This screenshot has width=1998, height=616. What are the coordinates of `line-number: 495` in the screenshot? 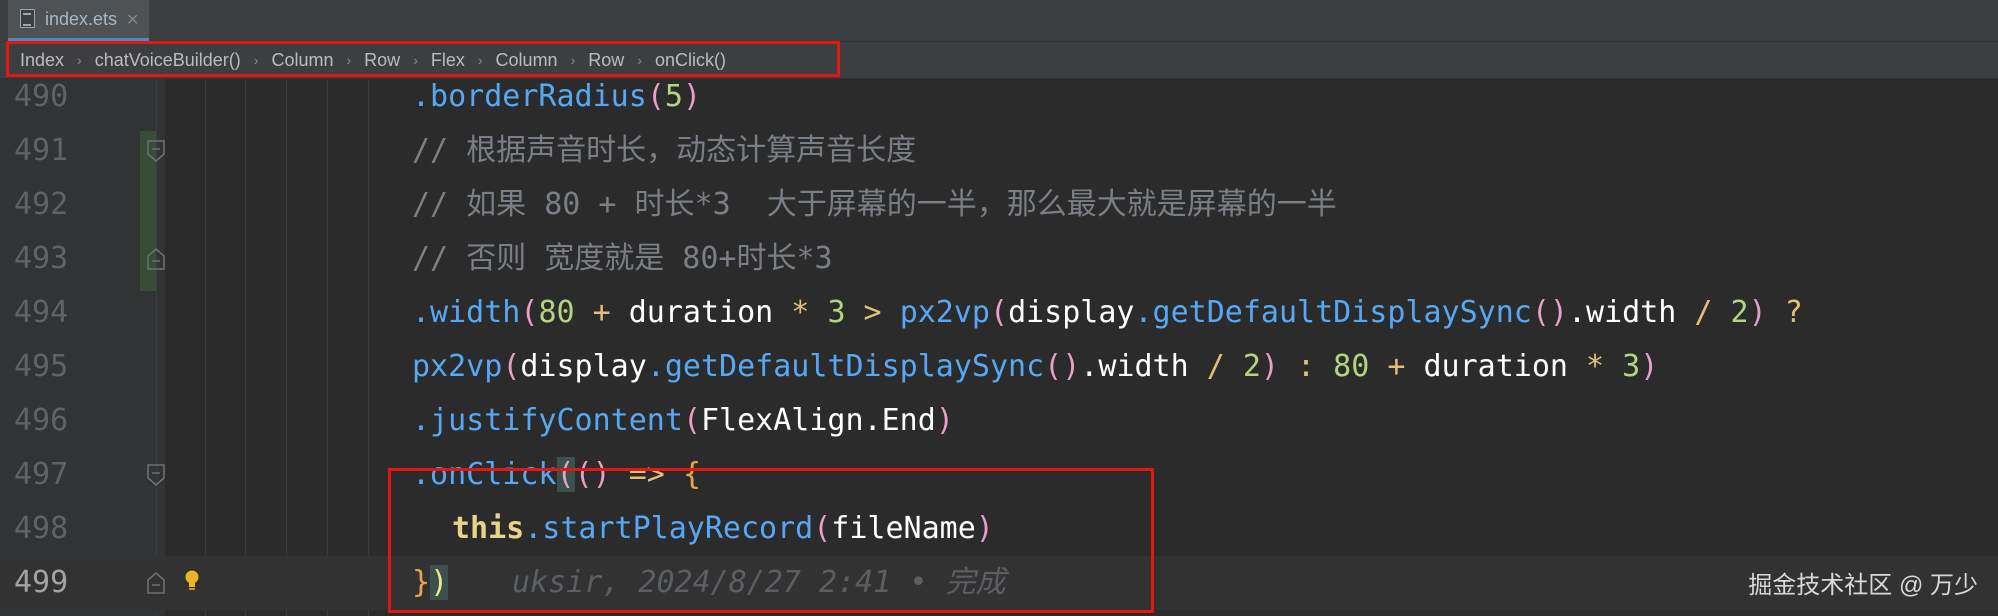 It's located at (41, 366).